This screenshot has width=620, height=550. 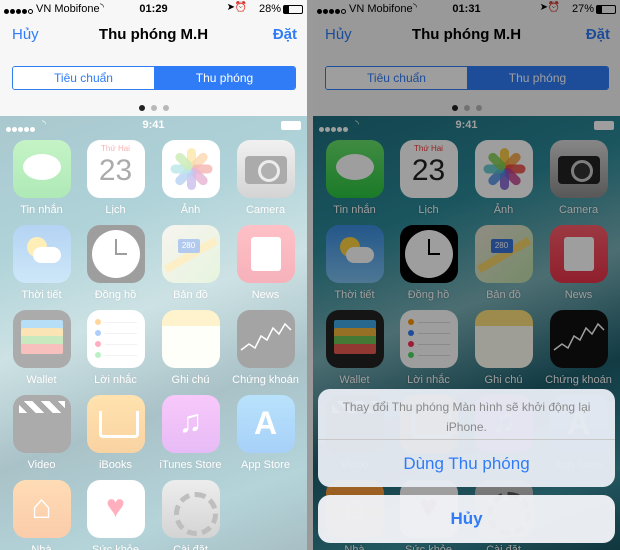 What do you see at coordinates (503, 210) in the screenshot?
I see `app-label: Ảnh` at bounding box center [503, 210].